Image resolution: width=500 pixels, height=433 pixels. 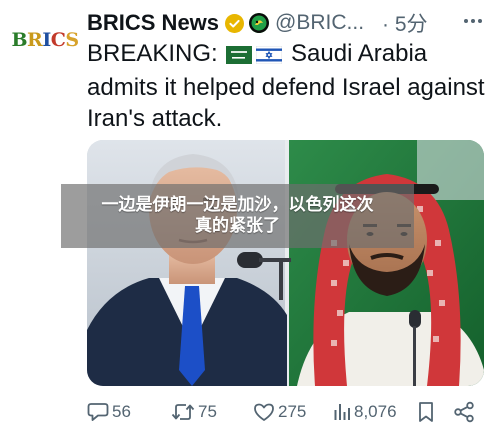 I want to click on israel-flag-icon, so click(x=269, y=56).